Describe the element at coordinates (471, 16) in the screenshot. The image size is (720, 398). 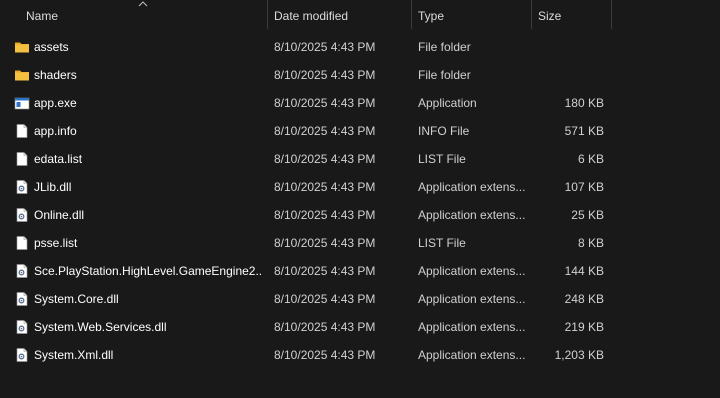
I see `column-header-type: Type` at that location.